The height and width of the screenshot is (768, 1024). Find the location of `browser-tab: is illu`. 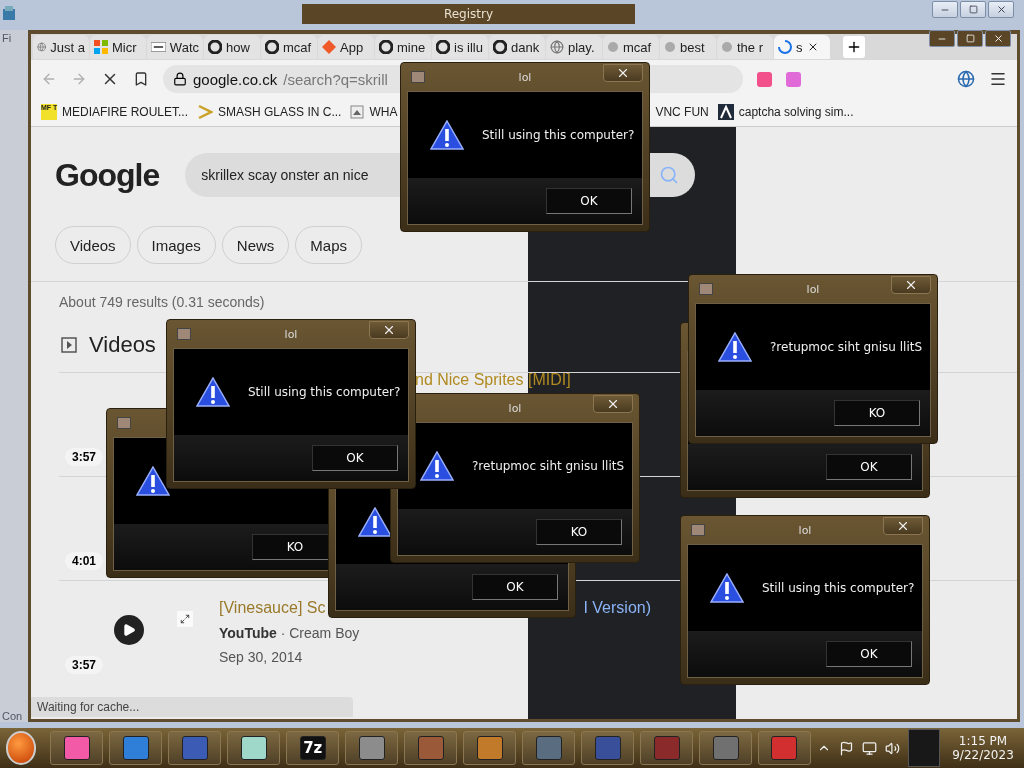

browser-tab: is illu is located at coordinates (460, 47).